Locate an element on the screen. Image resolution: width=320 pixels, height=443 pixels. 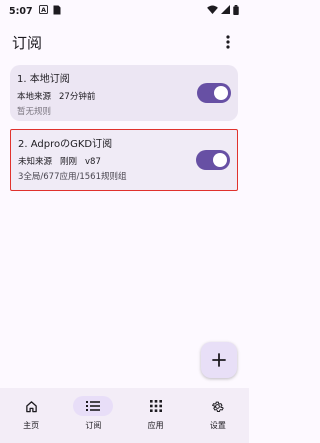
subscription-updated: 27分钟前 is located at coordinates (77, 97).